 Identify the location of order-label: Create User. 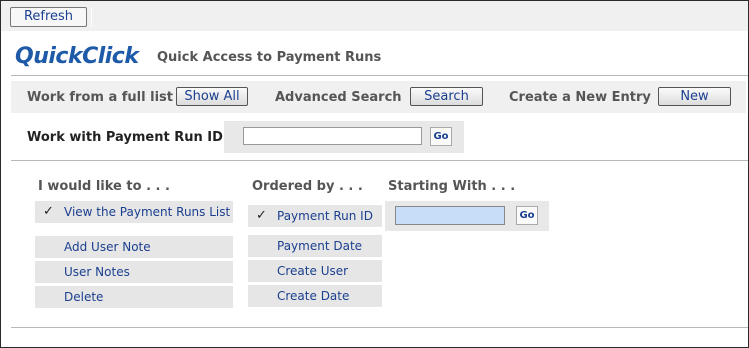
(313, 271).